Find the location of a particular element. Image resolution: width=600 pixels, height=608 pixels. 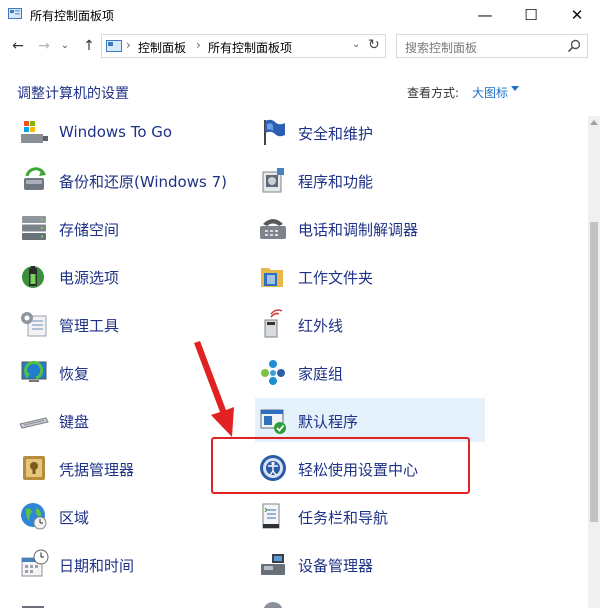

homegroup-icon is located at coordinates (273, 372).